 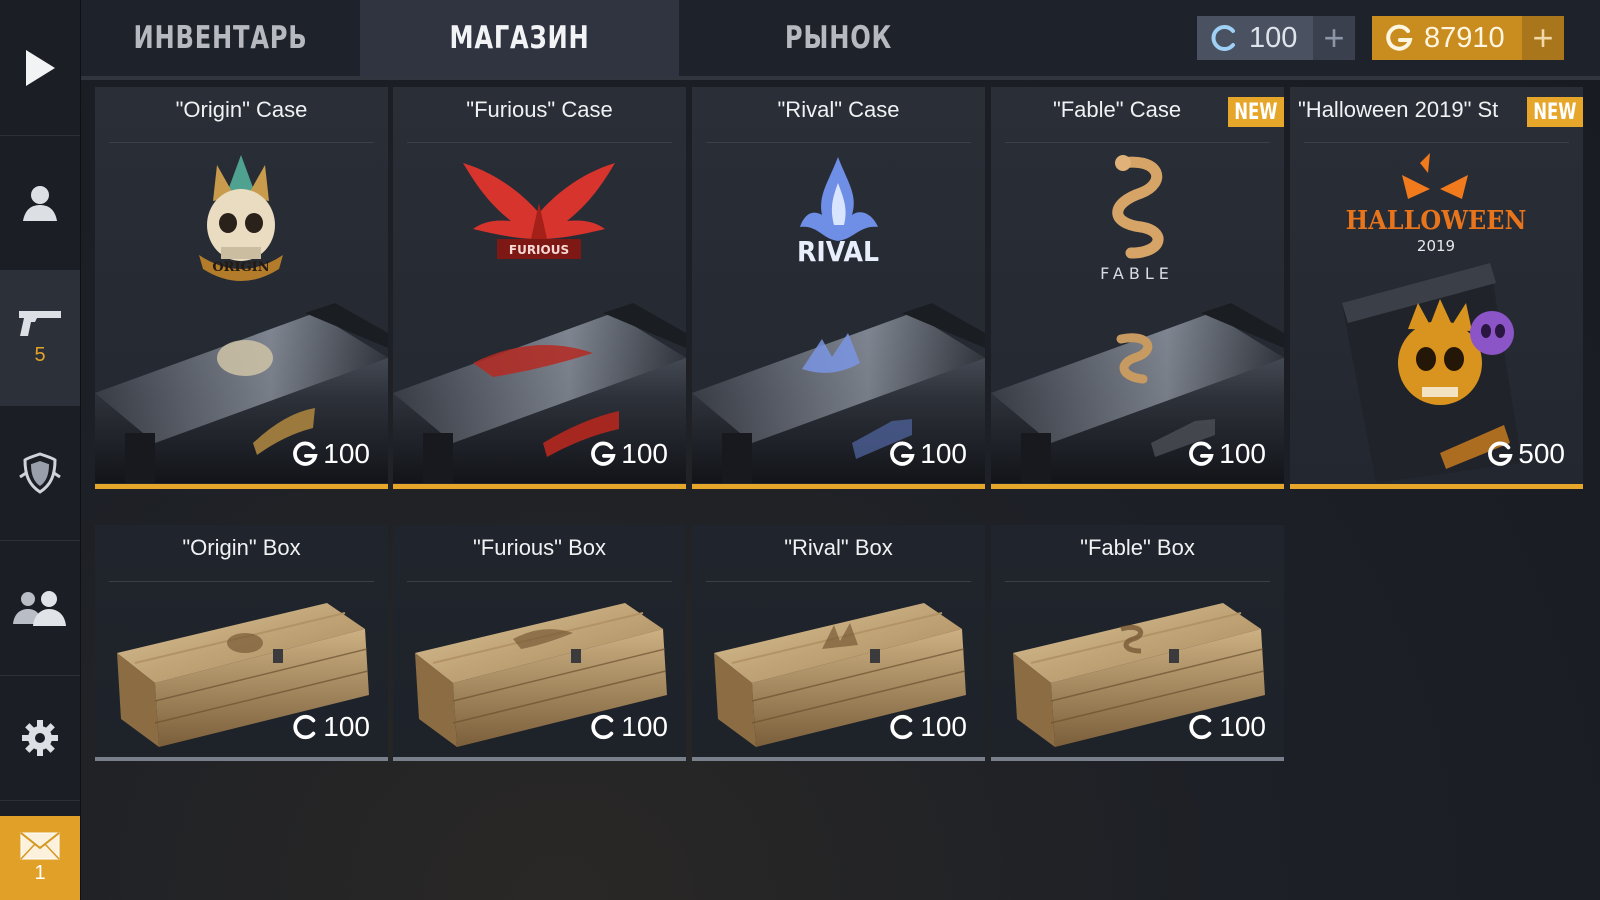 What do you see at coordinates (1436, 220) in the screenshot?
I see `halloween-logo-text: HALLOWEEN` at bounding box center [1436, 220].